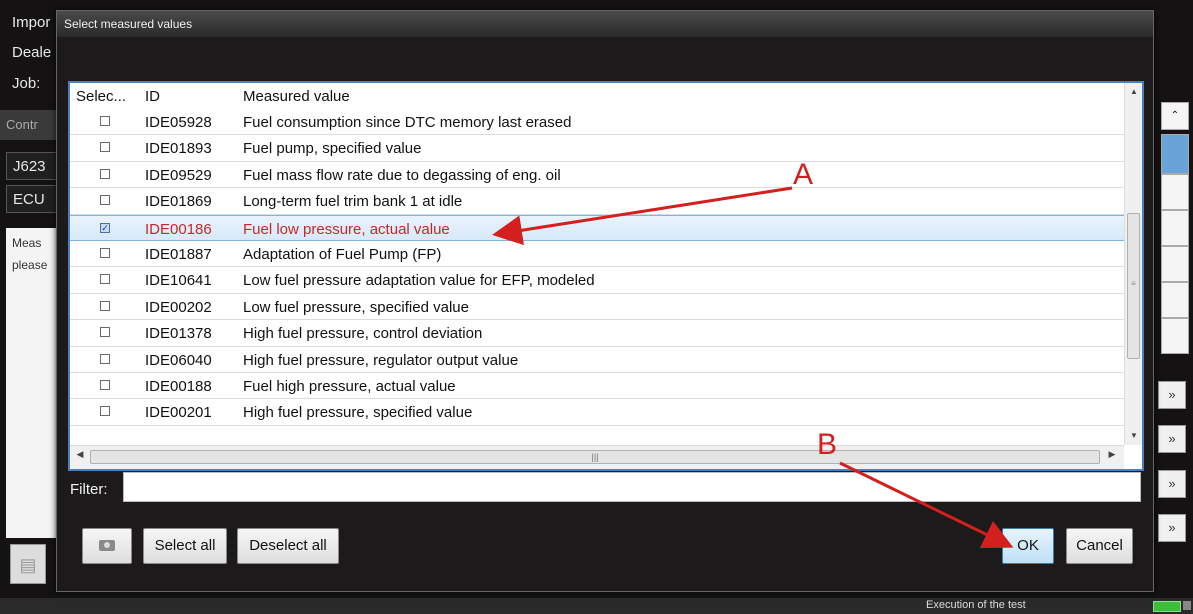 The width and height of the screenshot is (1193, 614). What do you see at coordinates (31, 22) in the screenshot?
I see `import-label: Impor` at bounding box center [31, 22].